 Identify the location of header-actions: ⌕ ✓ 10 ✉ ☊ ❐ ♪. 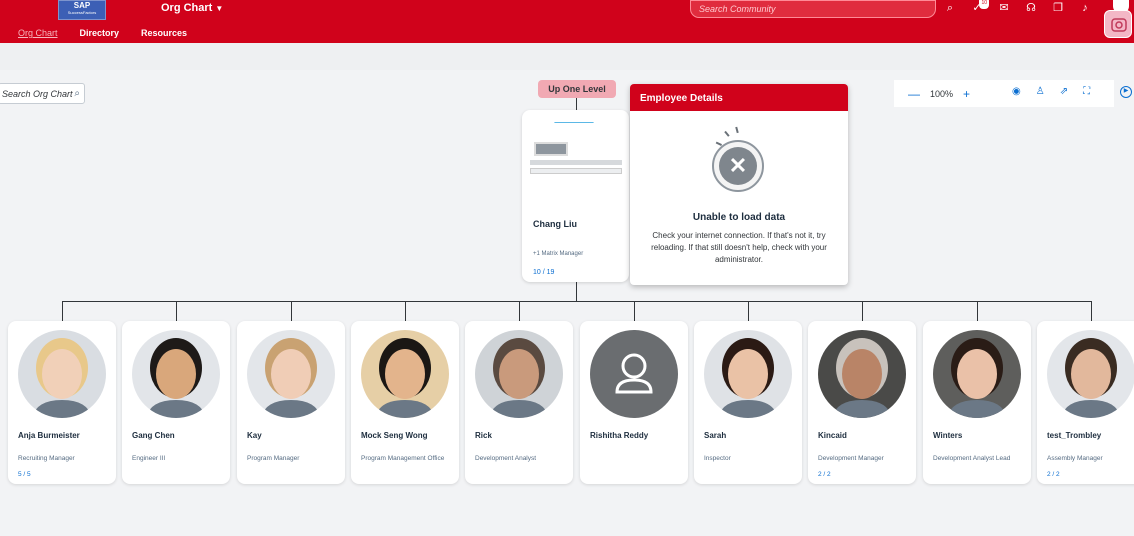
(1017, 7).